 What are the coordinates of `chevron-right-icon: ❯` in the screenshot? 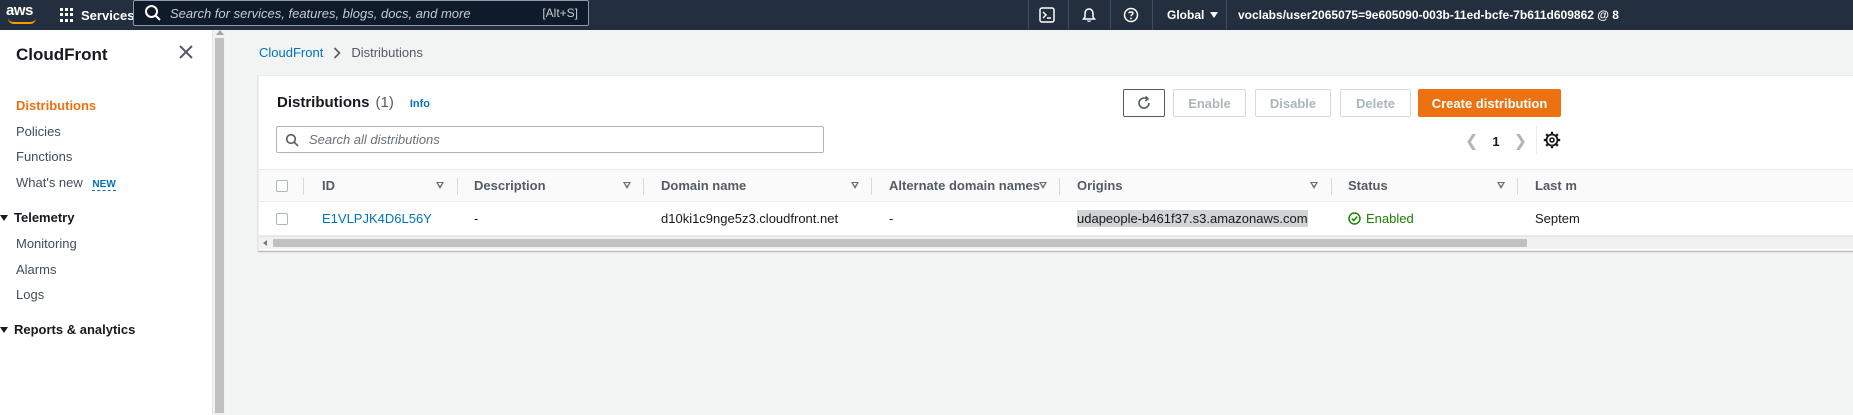 It's located at (1520, 141).